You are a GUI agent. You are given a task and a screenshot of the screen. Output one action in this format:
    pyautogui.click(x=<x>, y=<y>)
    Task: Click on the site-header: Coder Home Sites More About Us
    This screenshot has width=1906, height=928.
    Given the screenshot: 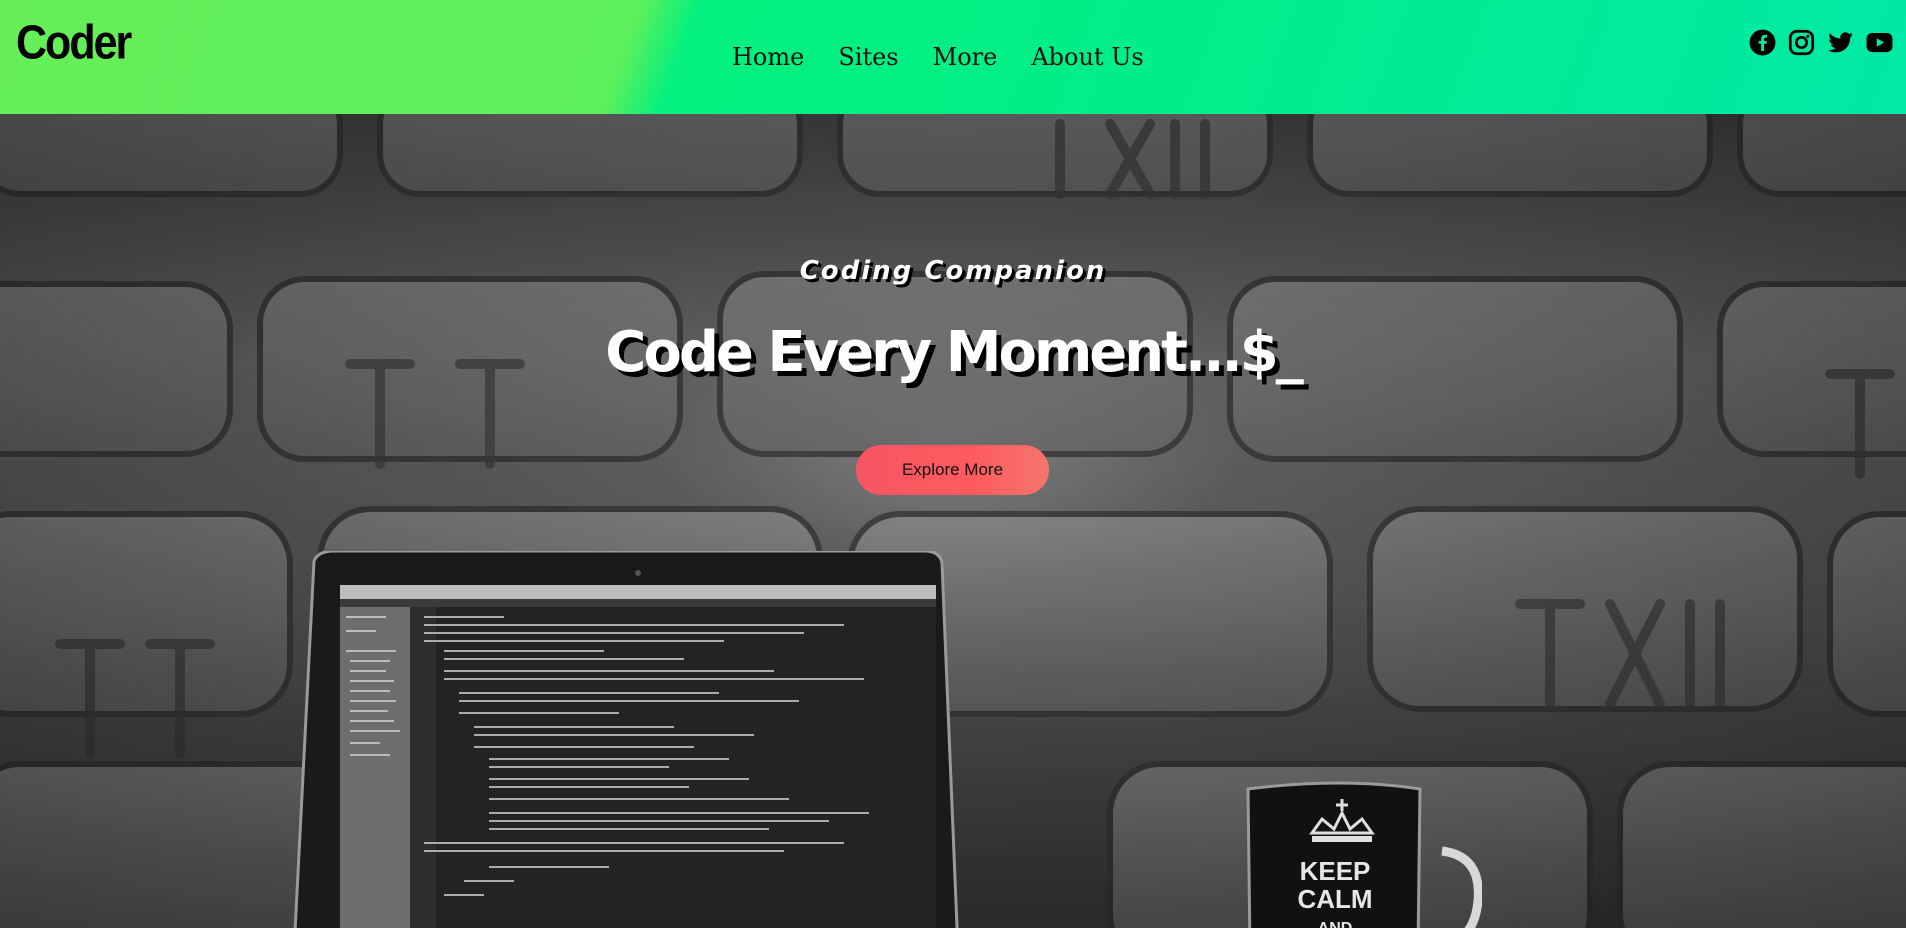 What is the action you would take?
    pyautogui.click(x=953, y=57)
    